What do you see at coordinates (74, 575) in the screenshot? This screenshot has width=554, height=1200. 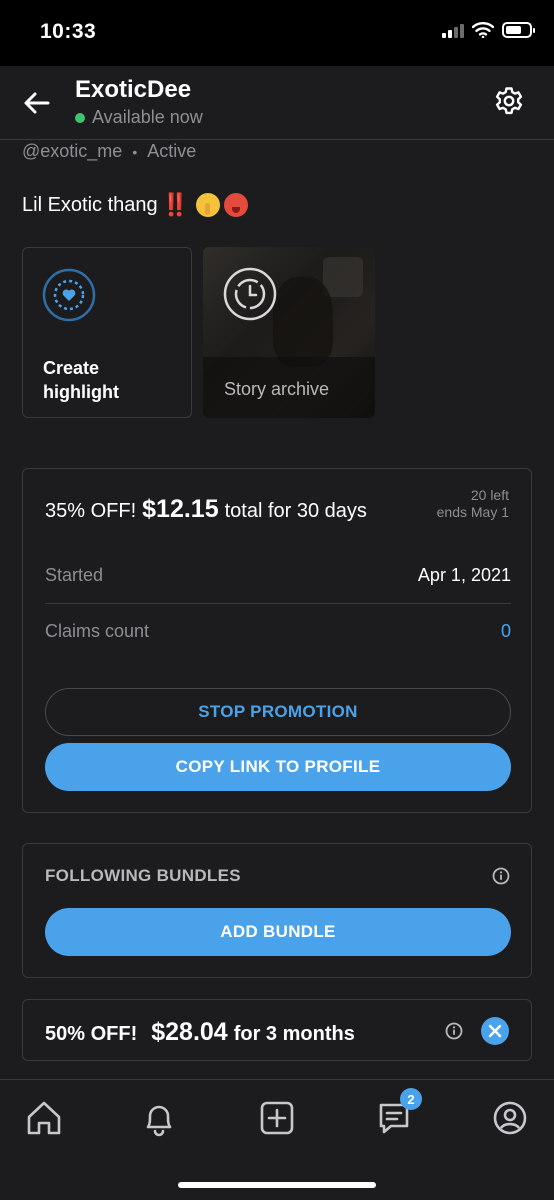 I see `started-label: Started` at bounding box center [74, 575].